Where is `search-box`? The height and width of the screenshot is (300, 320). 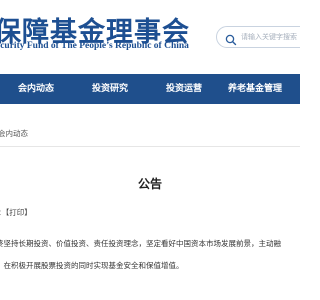 search-box is located at coordinates (258, 37).